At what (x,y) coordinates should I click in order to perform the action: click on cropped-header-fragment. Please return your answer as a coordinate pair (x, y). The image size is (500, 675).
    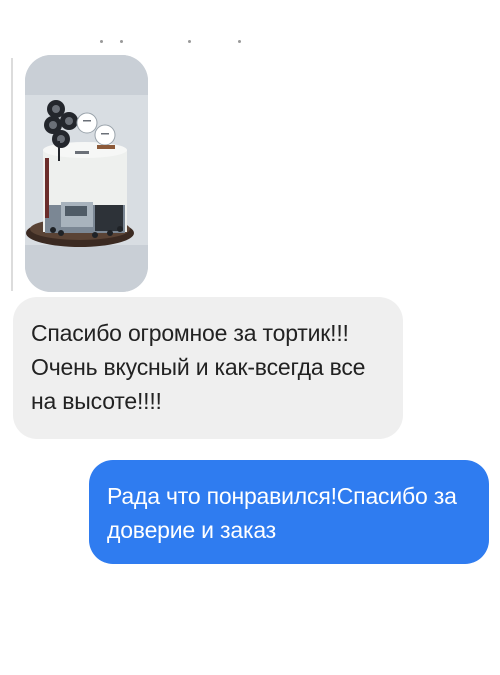
    Looking at the image, I should click on (180, 43).